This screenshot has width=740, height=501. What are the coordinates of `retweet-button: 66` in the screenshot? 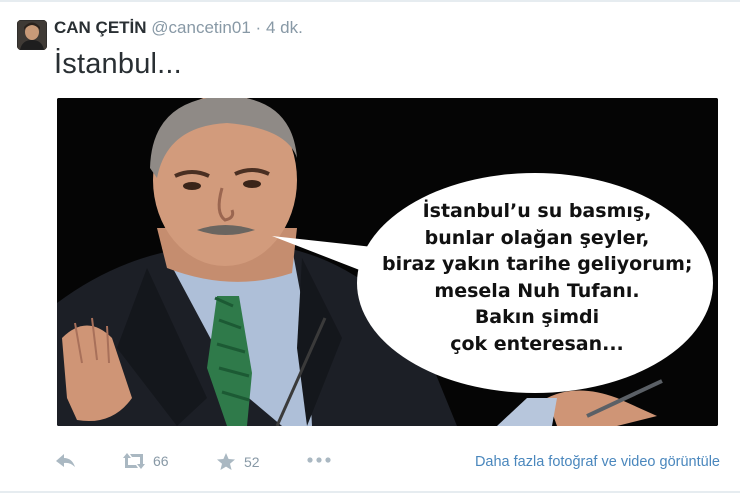 It's located at (145, 461).